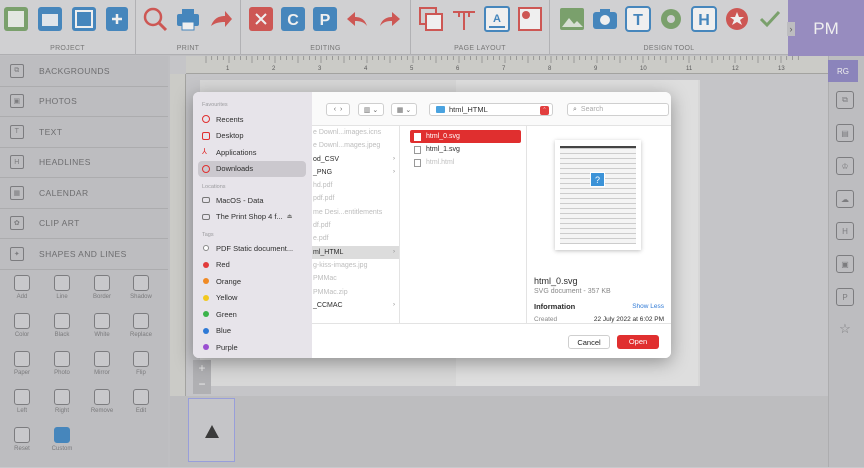  Describe the element at coordinates (845, 264) in the screenshot. I see `photo-icon: ▣` at that location.